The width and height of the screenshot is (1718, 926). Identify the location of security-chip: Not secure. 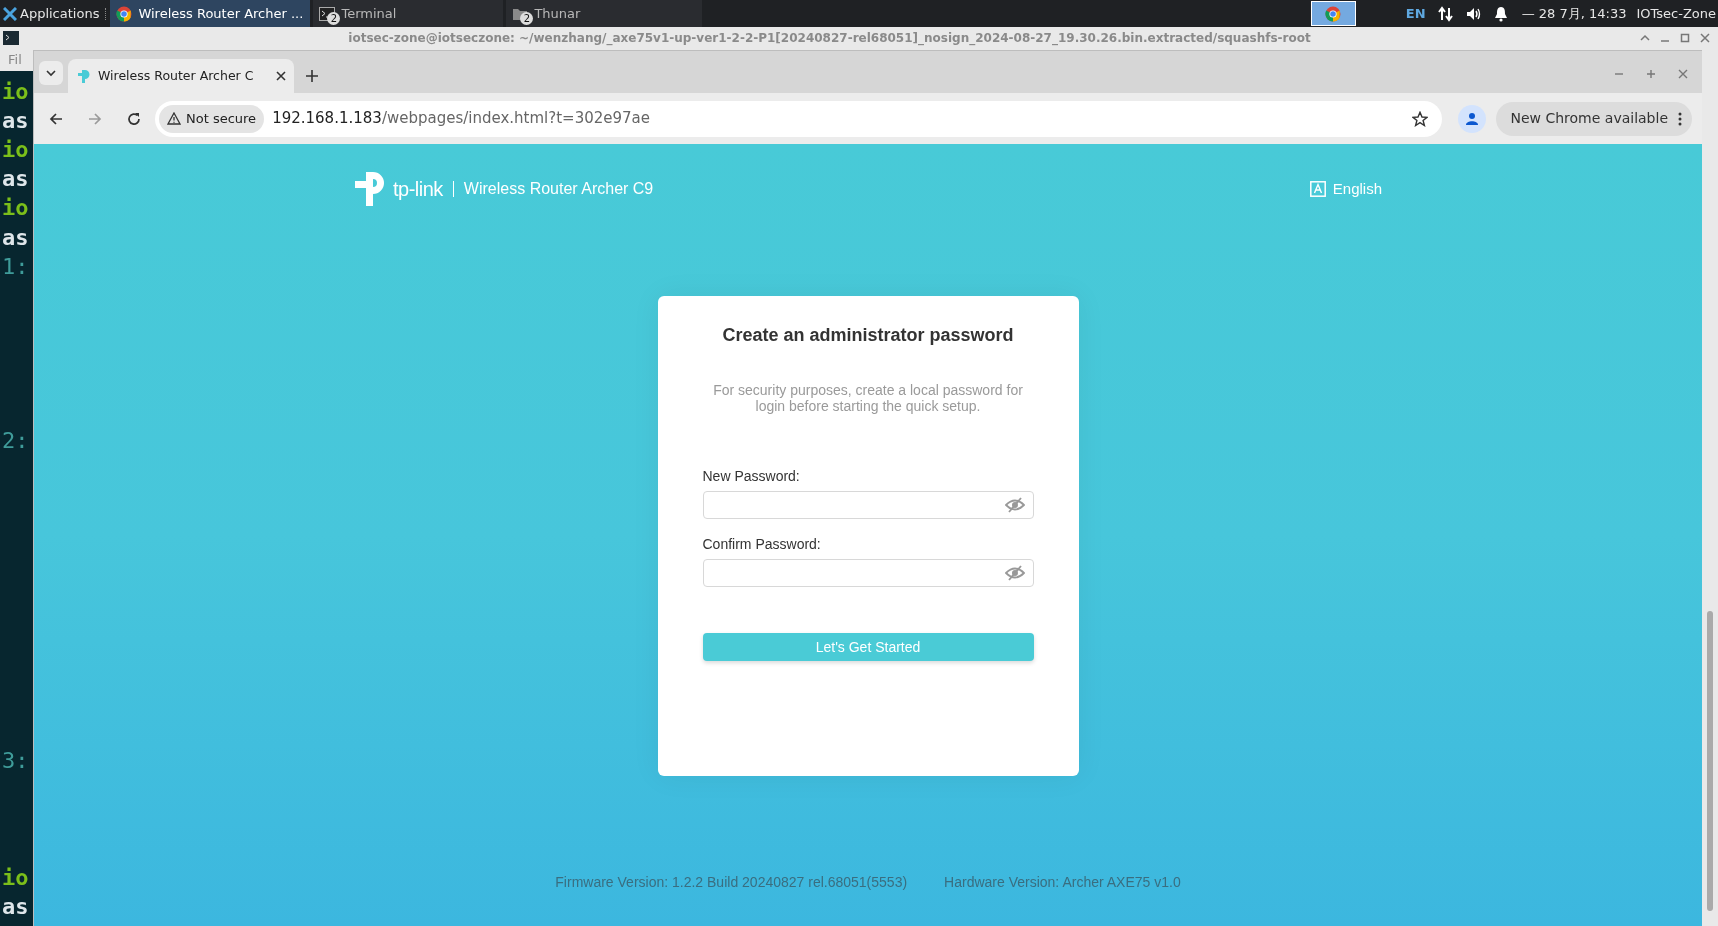
(212, 118).